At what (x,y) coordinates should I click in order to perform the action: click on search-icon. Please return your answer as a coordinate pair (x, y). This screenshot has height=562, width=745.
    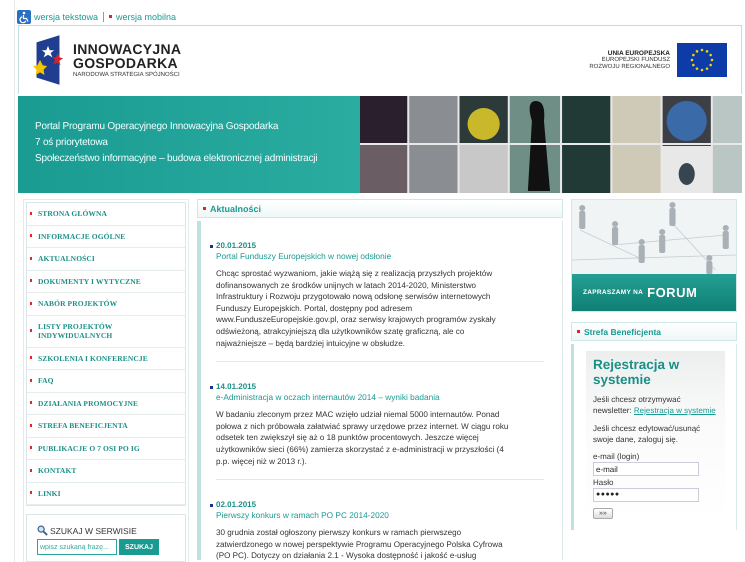
    Looking at the image, I should click on (42, 530).